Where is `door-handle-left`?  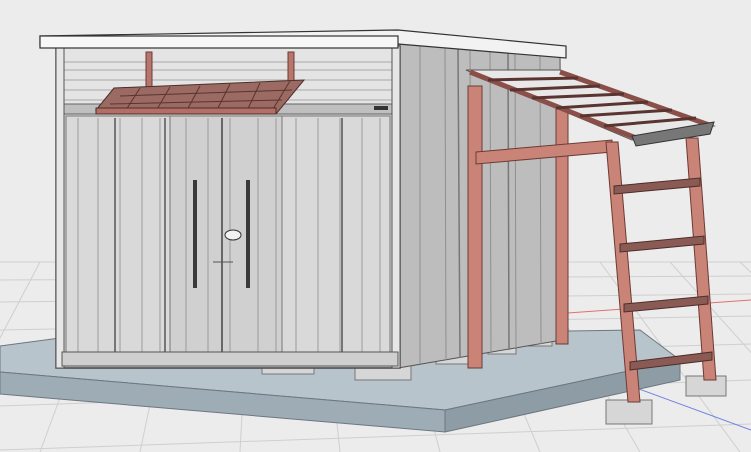
door-handle-left is located at coordinates (195, 234).